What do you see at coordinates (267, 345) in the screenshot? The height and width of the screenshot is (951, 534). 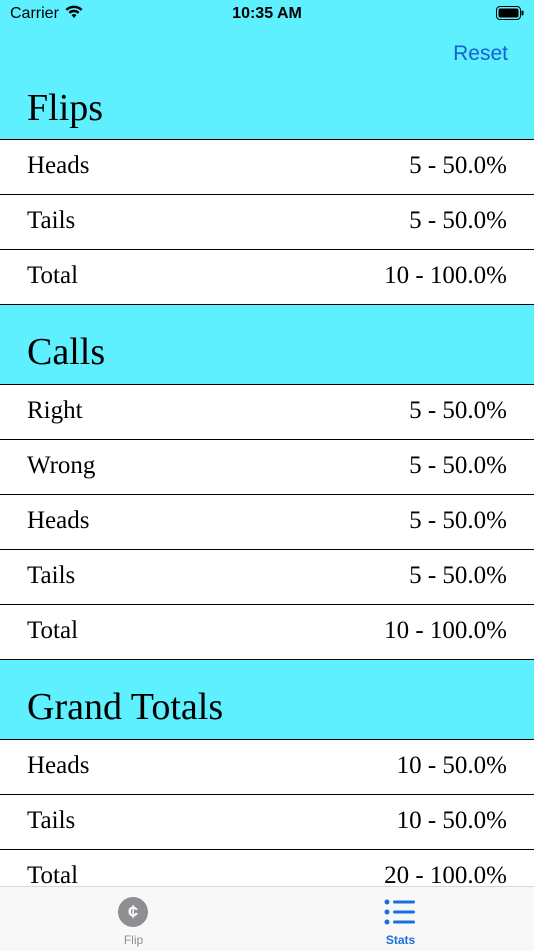 I see `section-header-calls: Calls` at bounding box center [267, 345].